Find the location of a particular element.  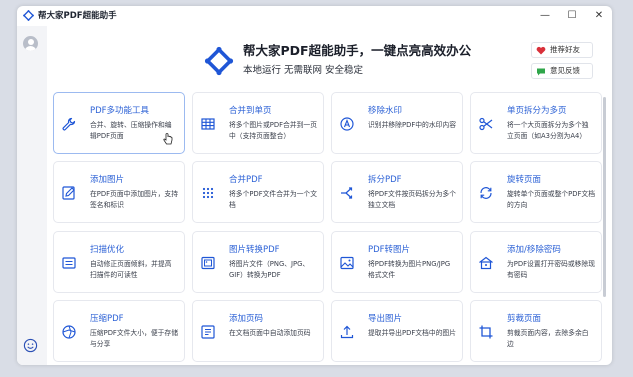

tool-name: 合并到单页 is located at coordinates (250, 111).